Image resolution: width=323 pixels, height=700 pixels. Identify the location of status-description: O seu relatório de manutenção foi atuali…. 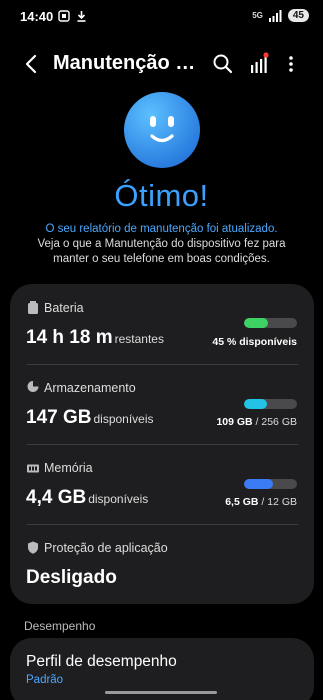
(161, 244).